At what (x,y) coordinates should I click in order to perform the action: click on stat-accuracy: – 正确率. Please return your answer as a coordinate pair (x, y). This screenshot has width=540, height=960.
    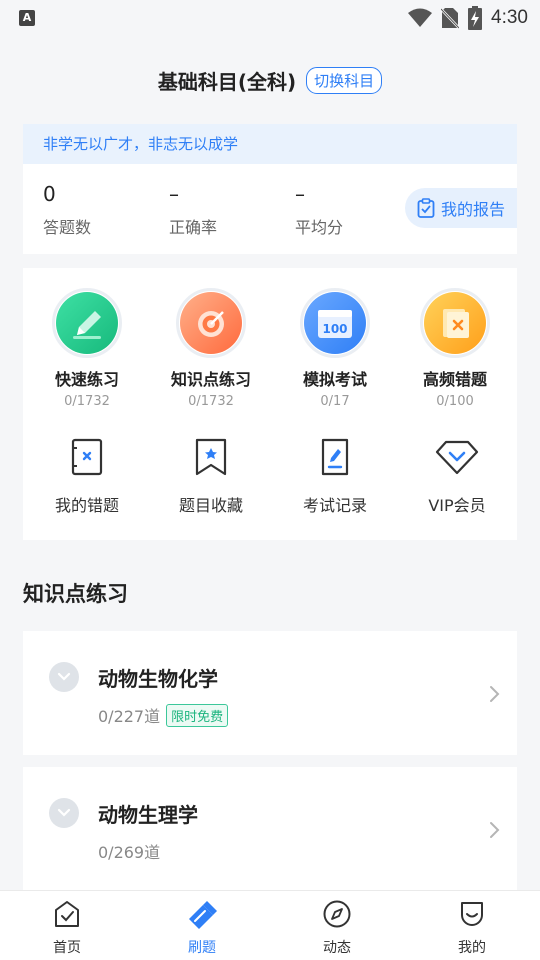
    Looking at the image, I should click on (224, 210).